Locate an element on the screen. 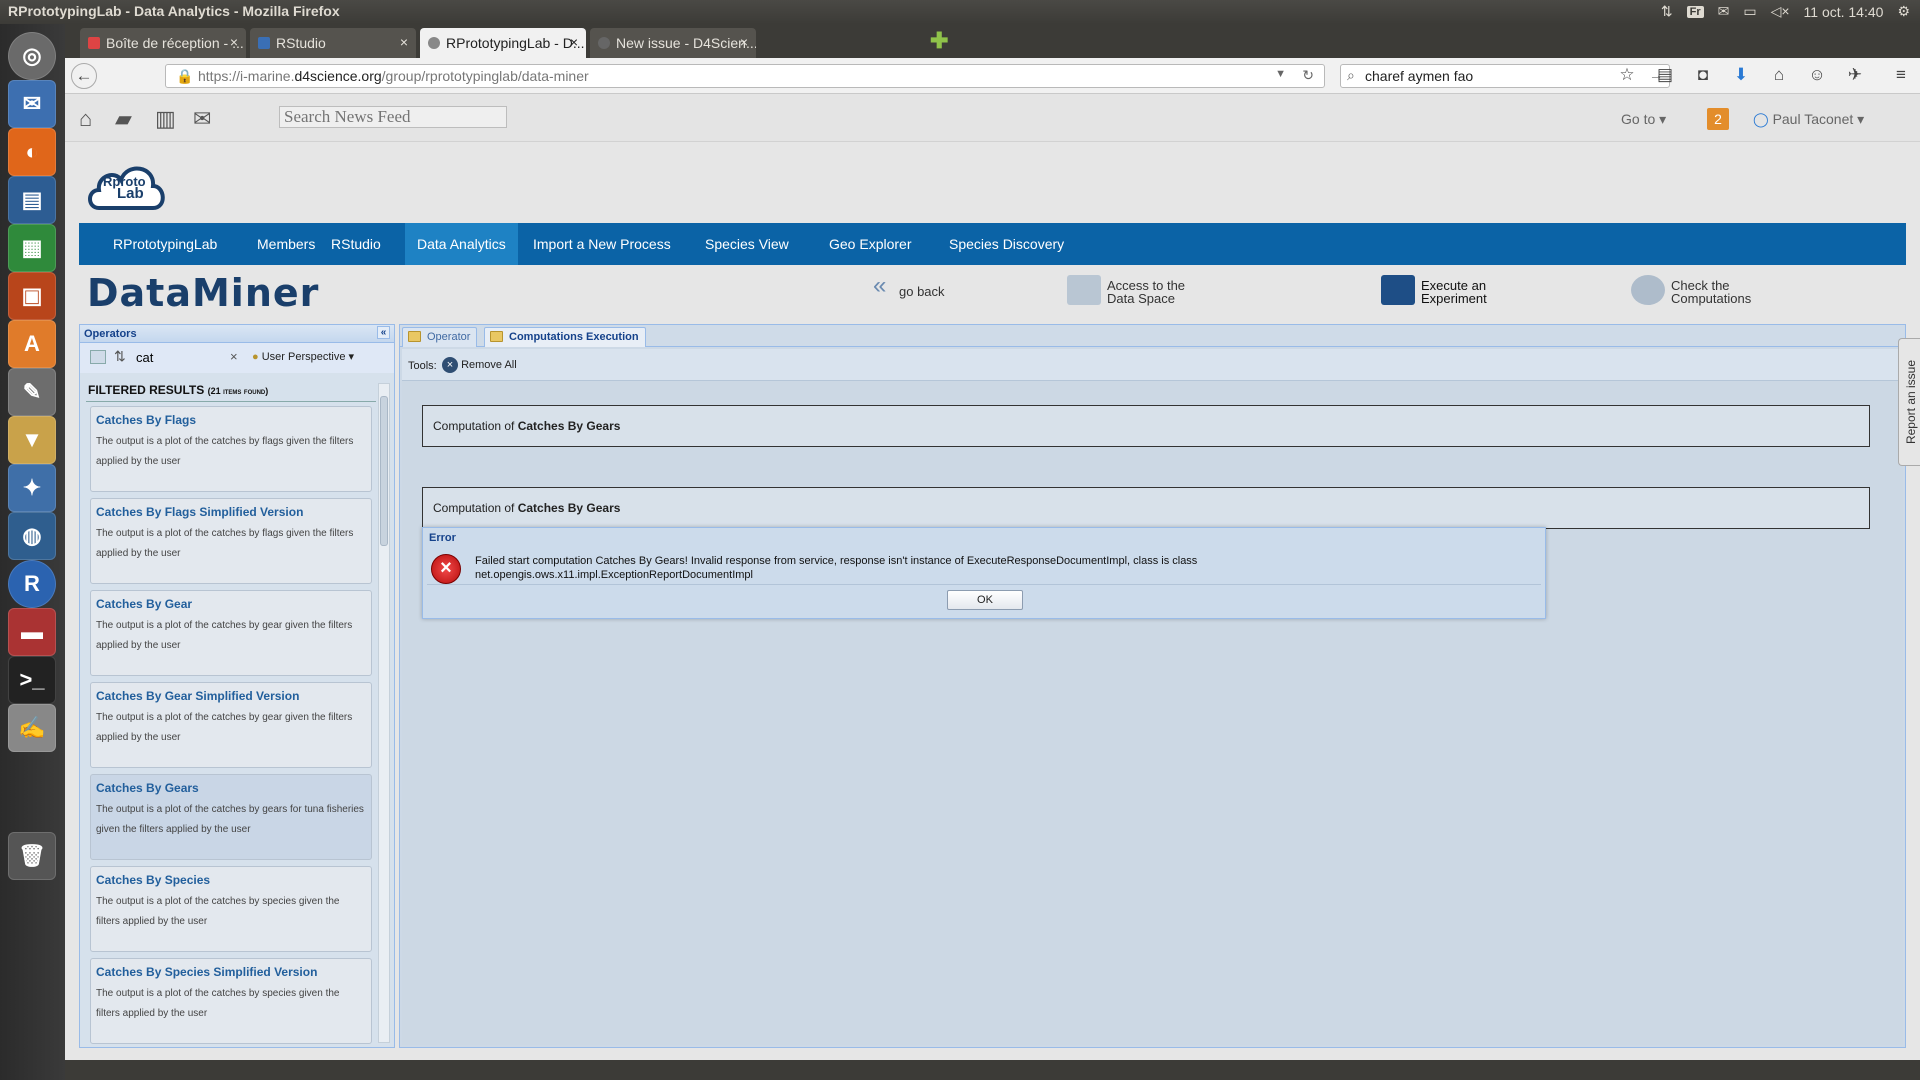  terminal-icon: >_ is located at coordinates (32, 680).